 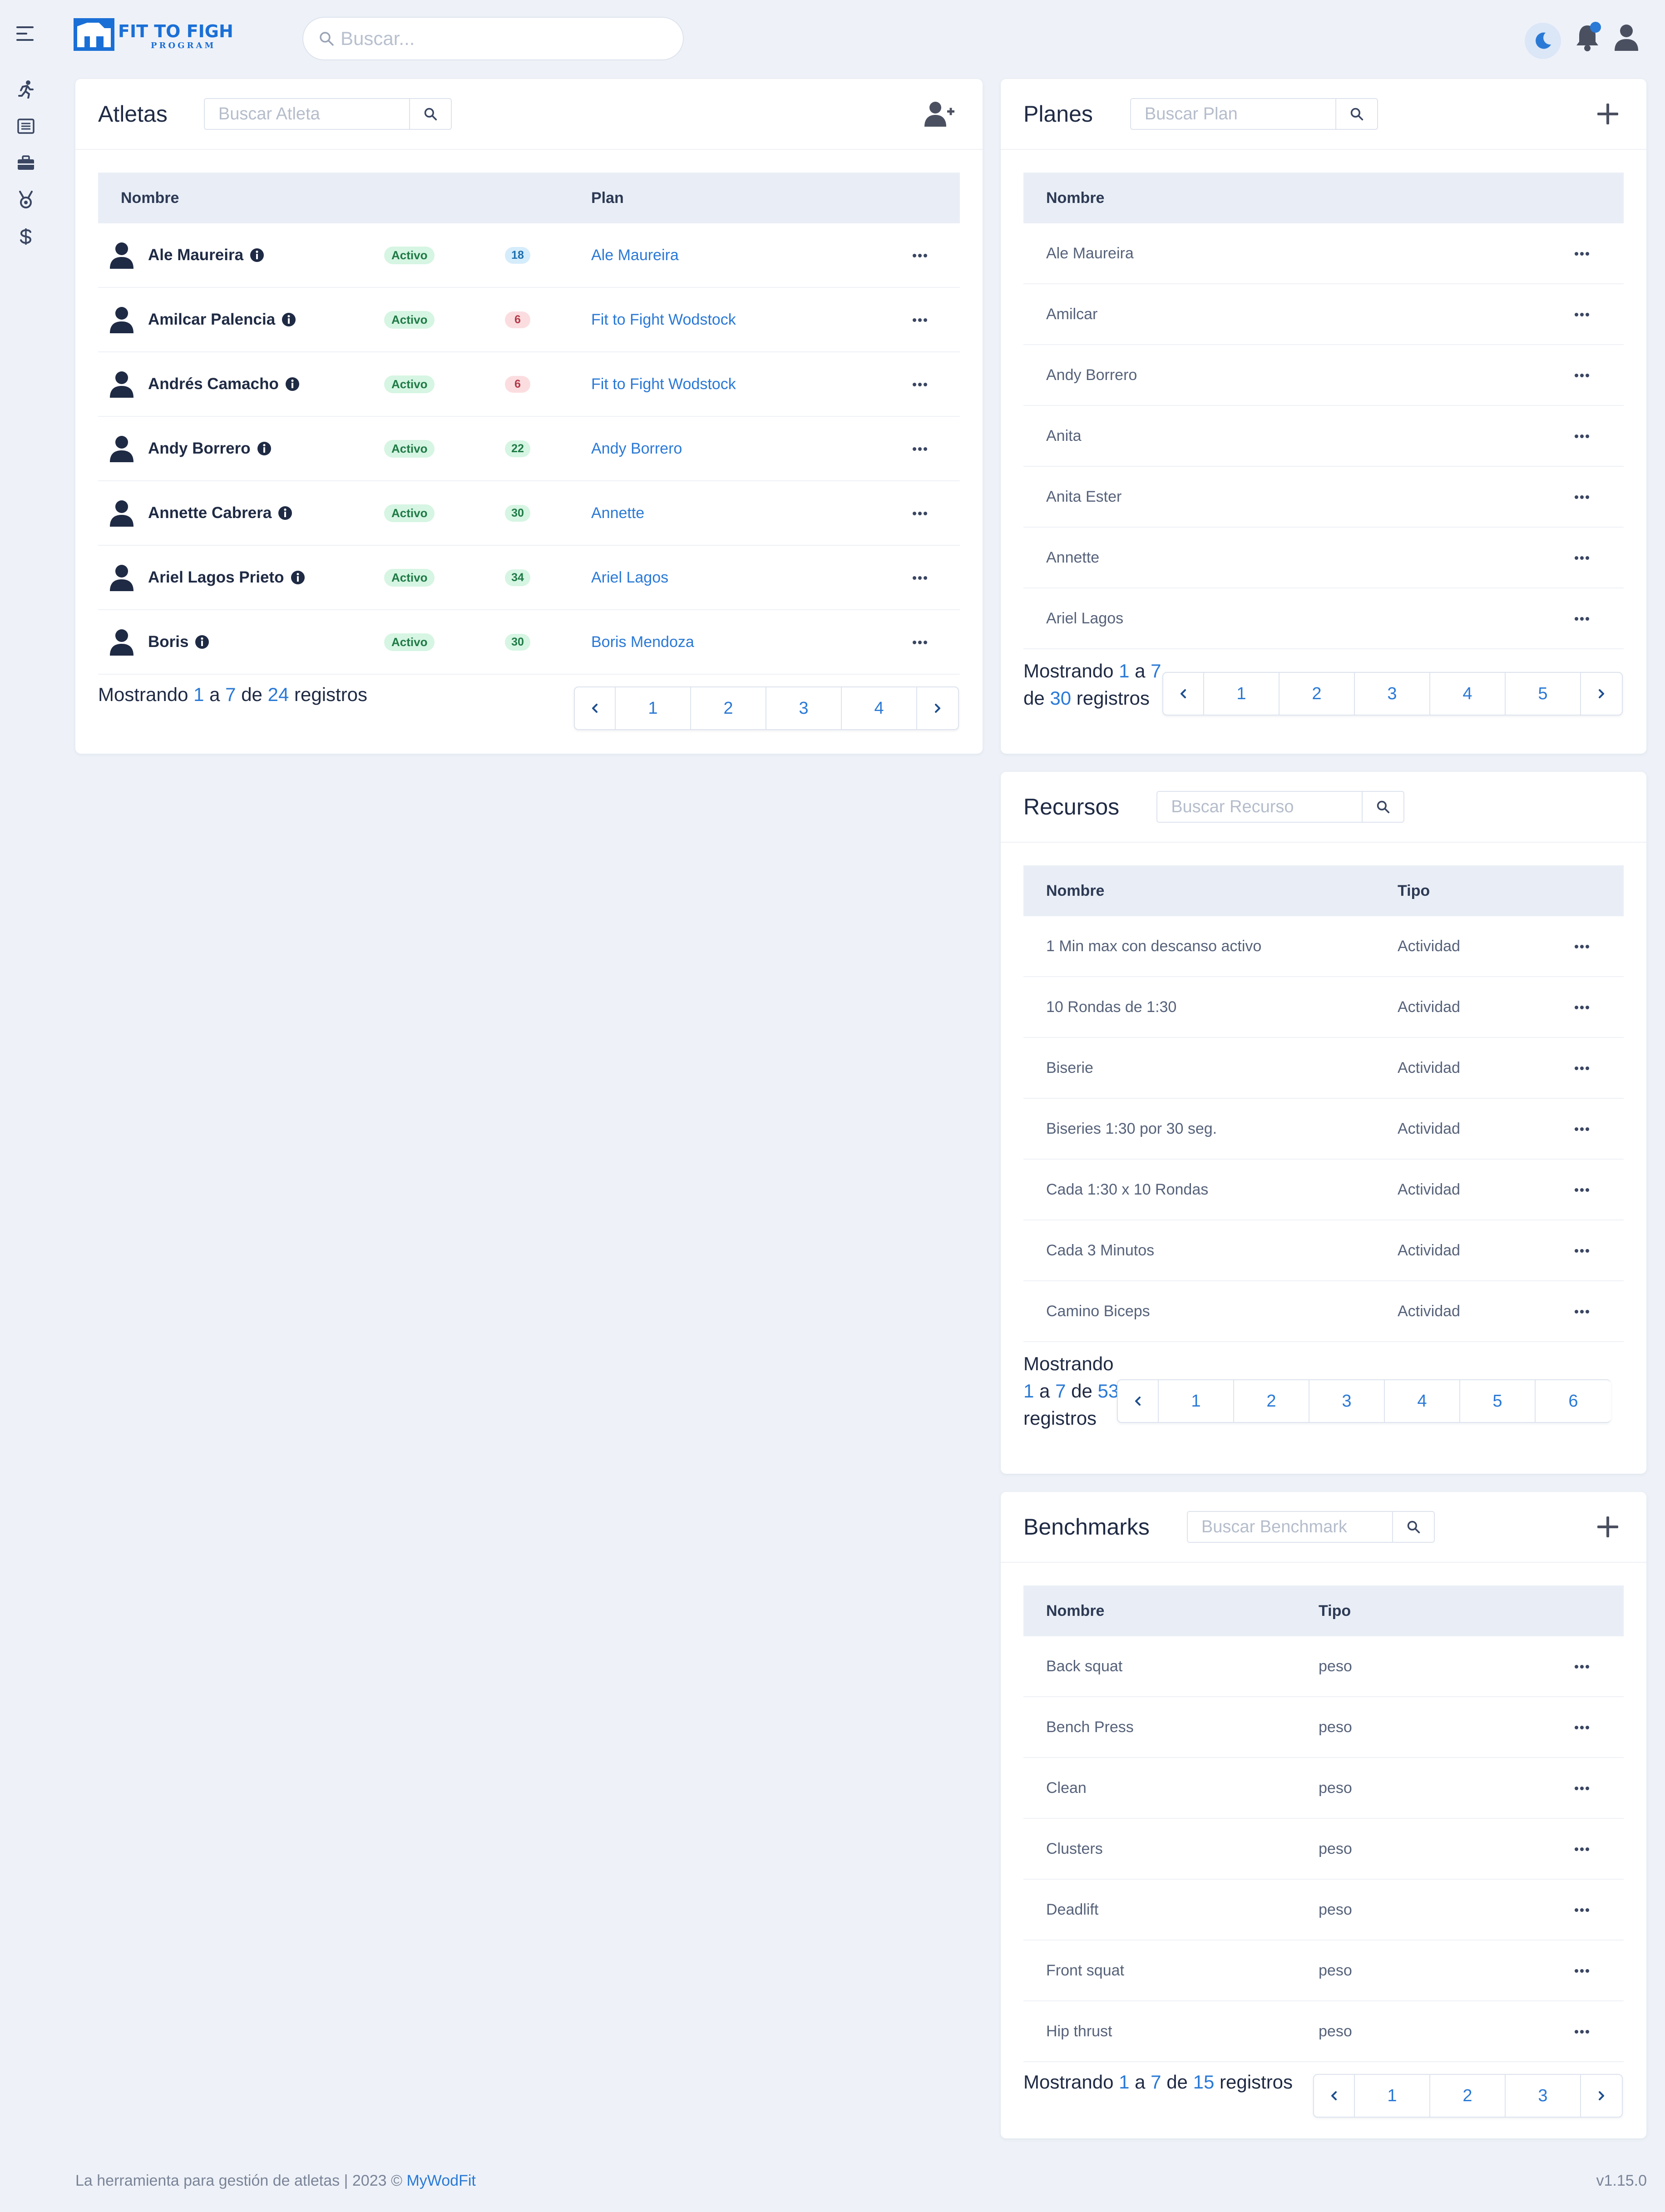 What do you see at coordinates (440, 2181) in the screenshot?
I see `footer-brand-link: MyWodFit` at bounding box center [440, 2181].